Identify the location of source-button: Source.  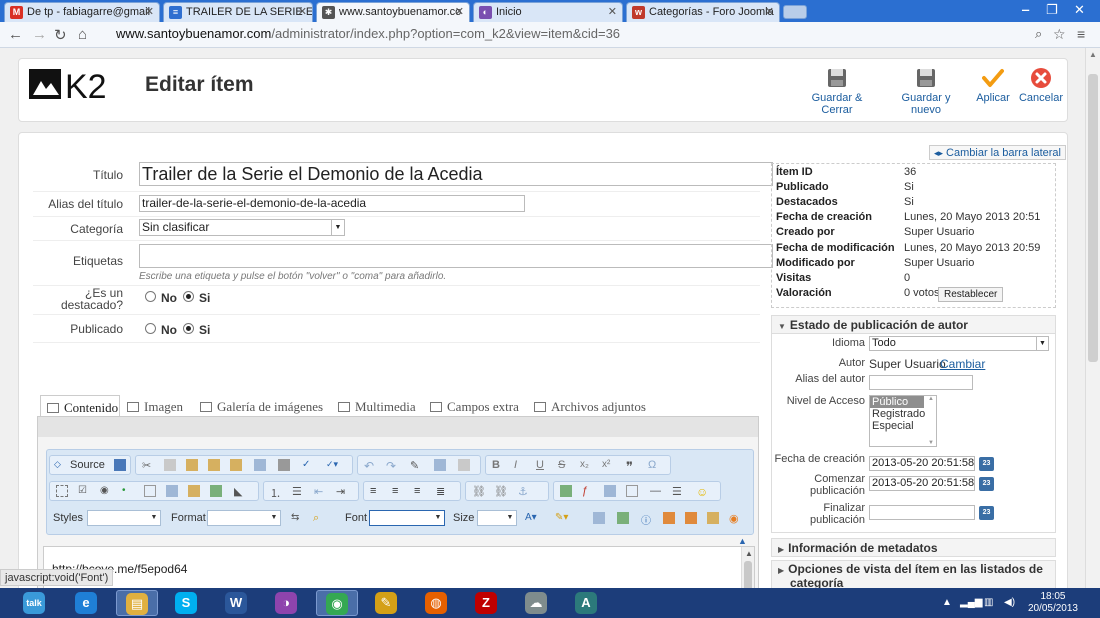
(87, 465).